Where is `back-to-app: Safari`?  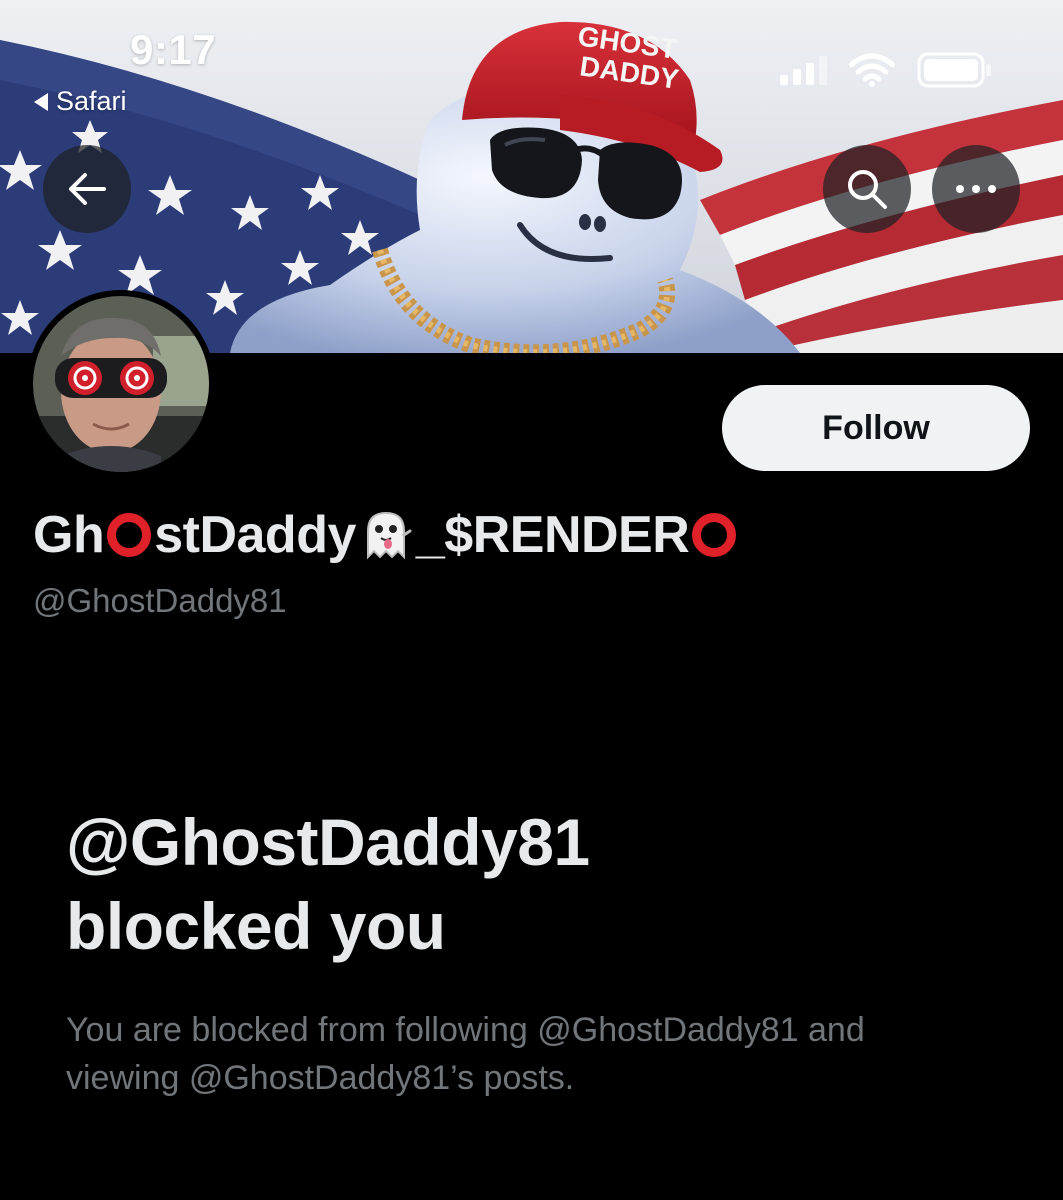 back-to-app: Safari is located at coordinates (80, 101).